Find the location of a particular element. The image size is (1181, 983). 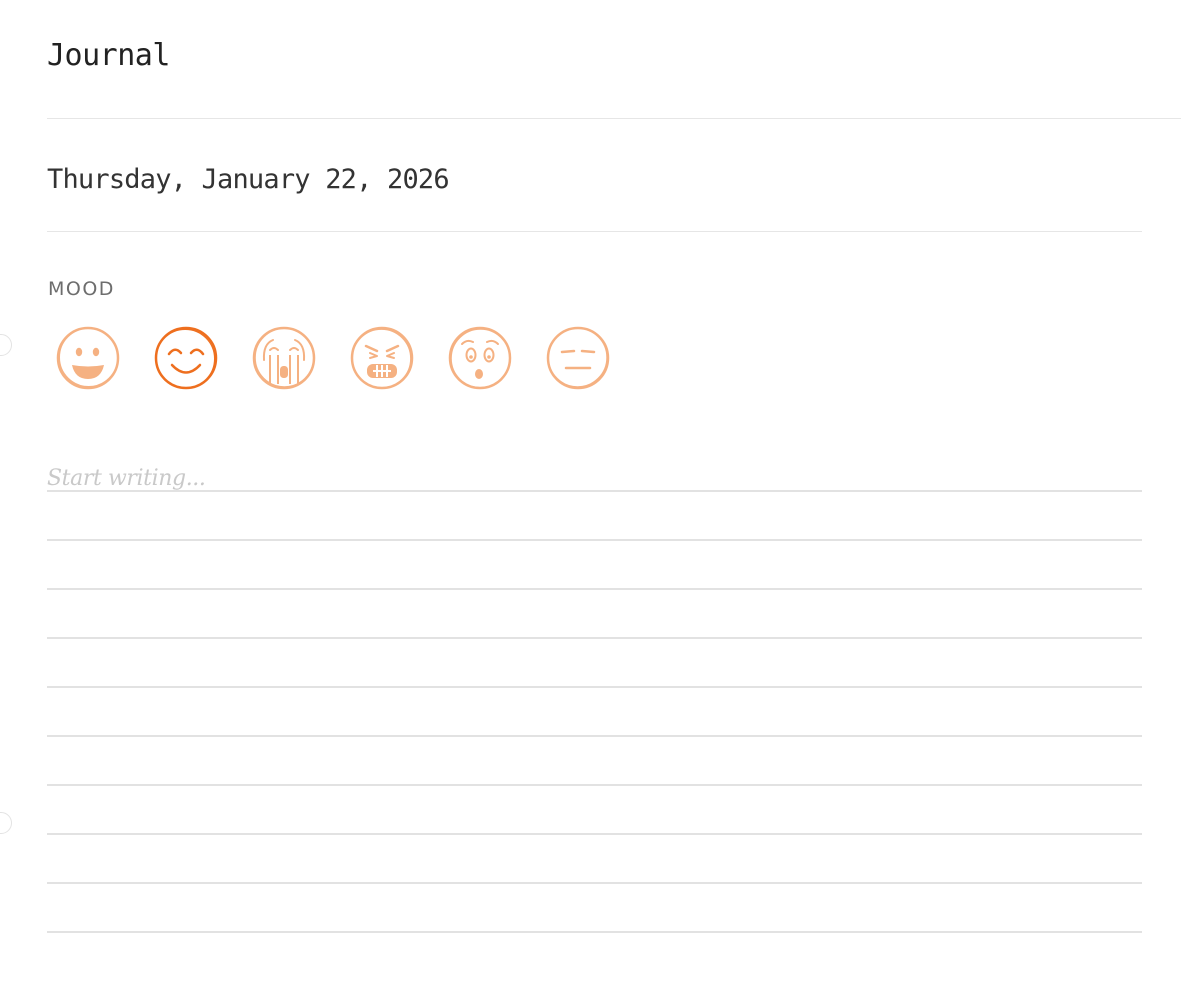

crying-face-icon is located at coordinates (284, 358).